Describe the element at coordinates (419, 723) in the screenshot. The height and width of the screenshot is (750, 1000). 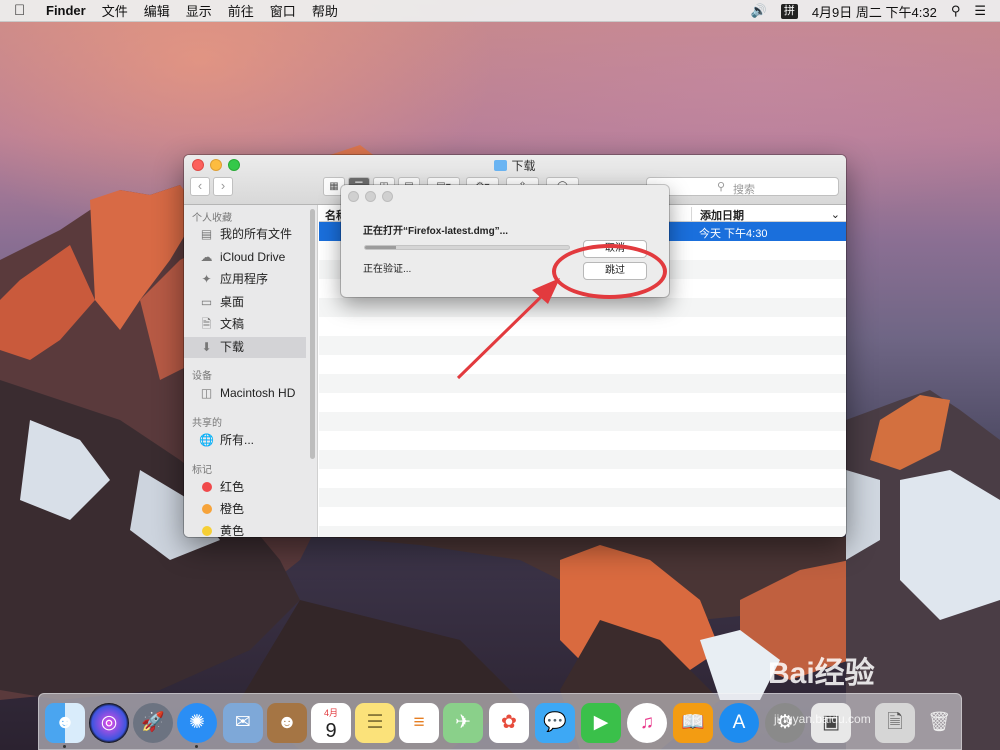
I see `reminders-icon: ≡` at that location.